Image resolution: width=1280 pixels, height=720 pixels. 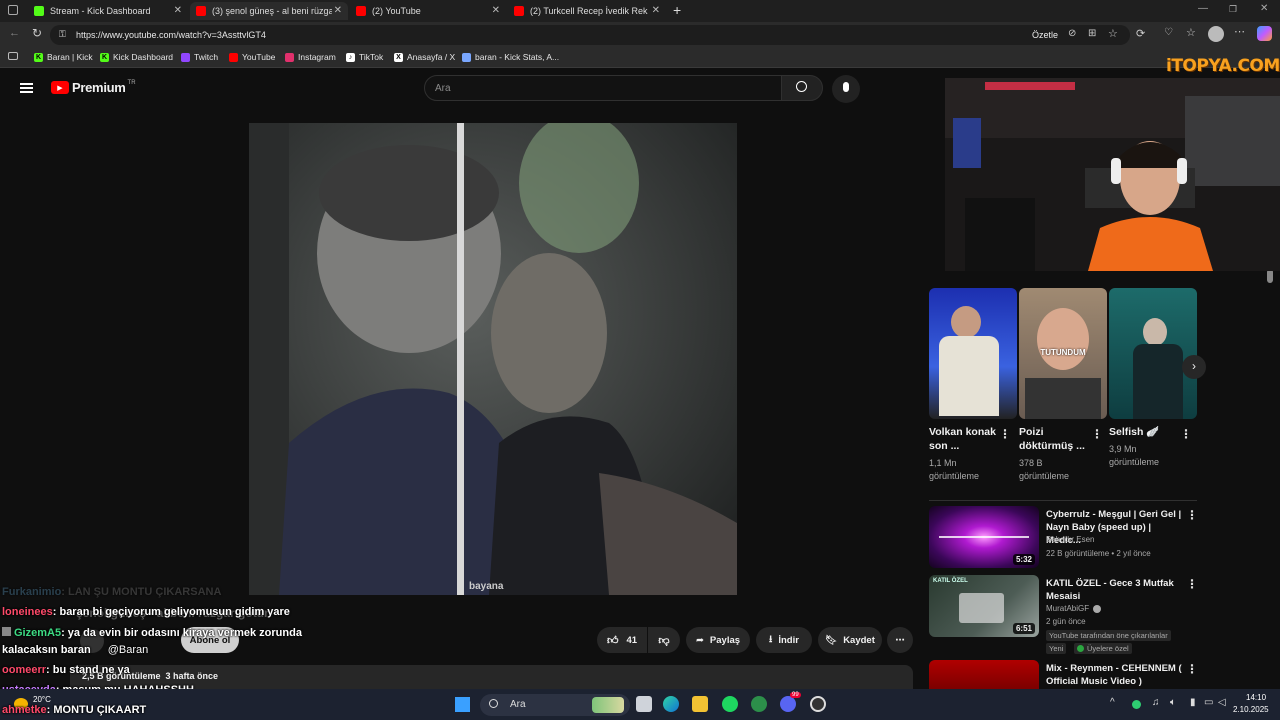 I want to click on notification-badge: 99, so click(x=795, y=695).